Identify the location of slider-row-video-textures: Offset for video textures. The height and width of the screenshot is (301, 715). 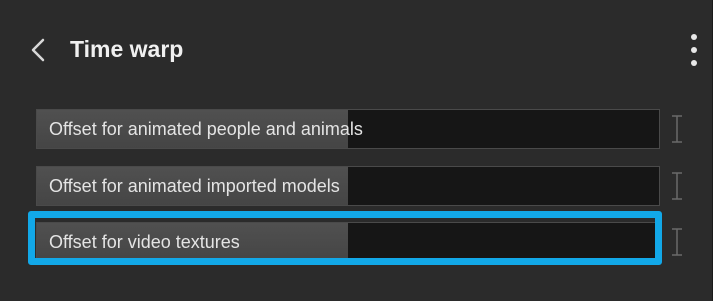
(348, 242).